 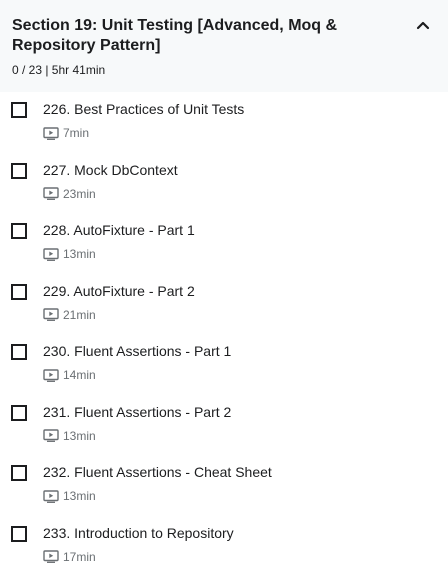 What do you see at coordinates (76, 133) in the screenshot?
I see `lecture-duration: 7min` at bounding box center [76, 133].